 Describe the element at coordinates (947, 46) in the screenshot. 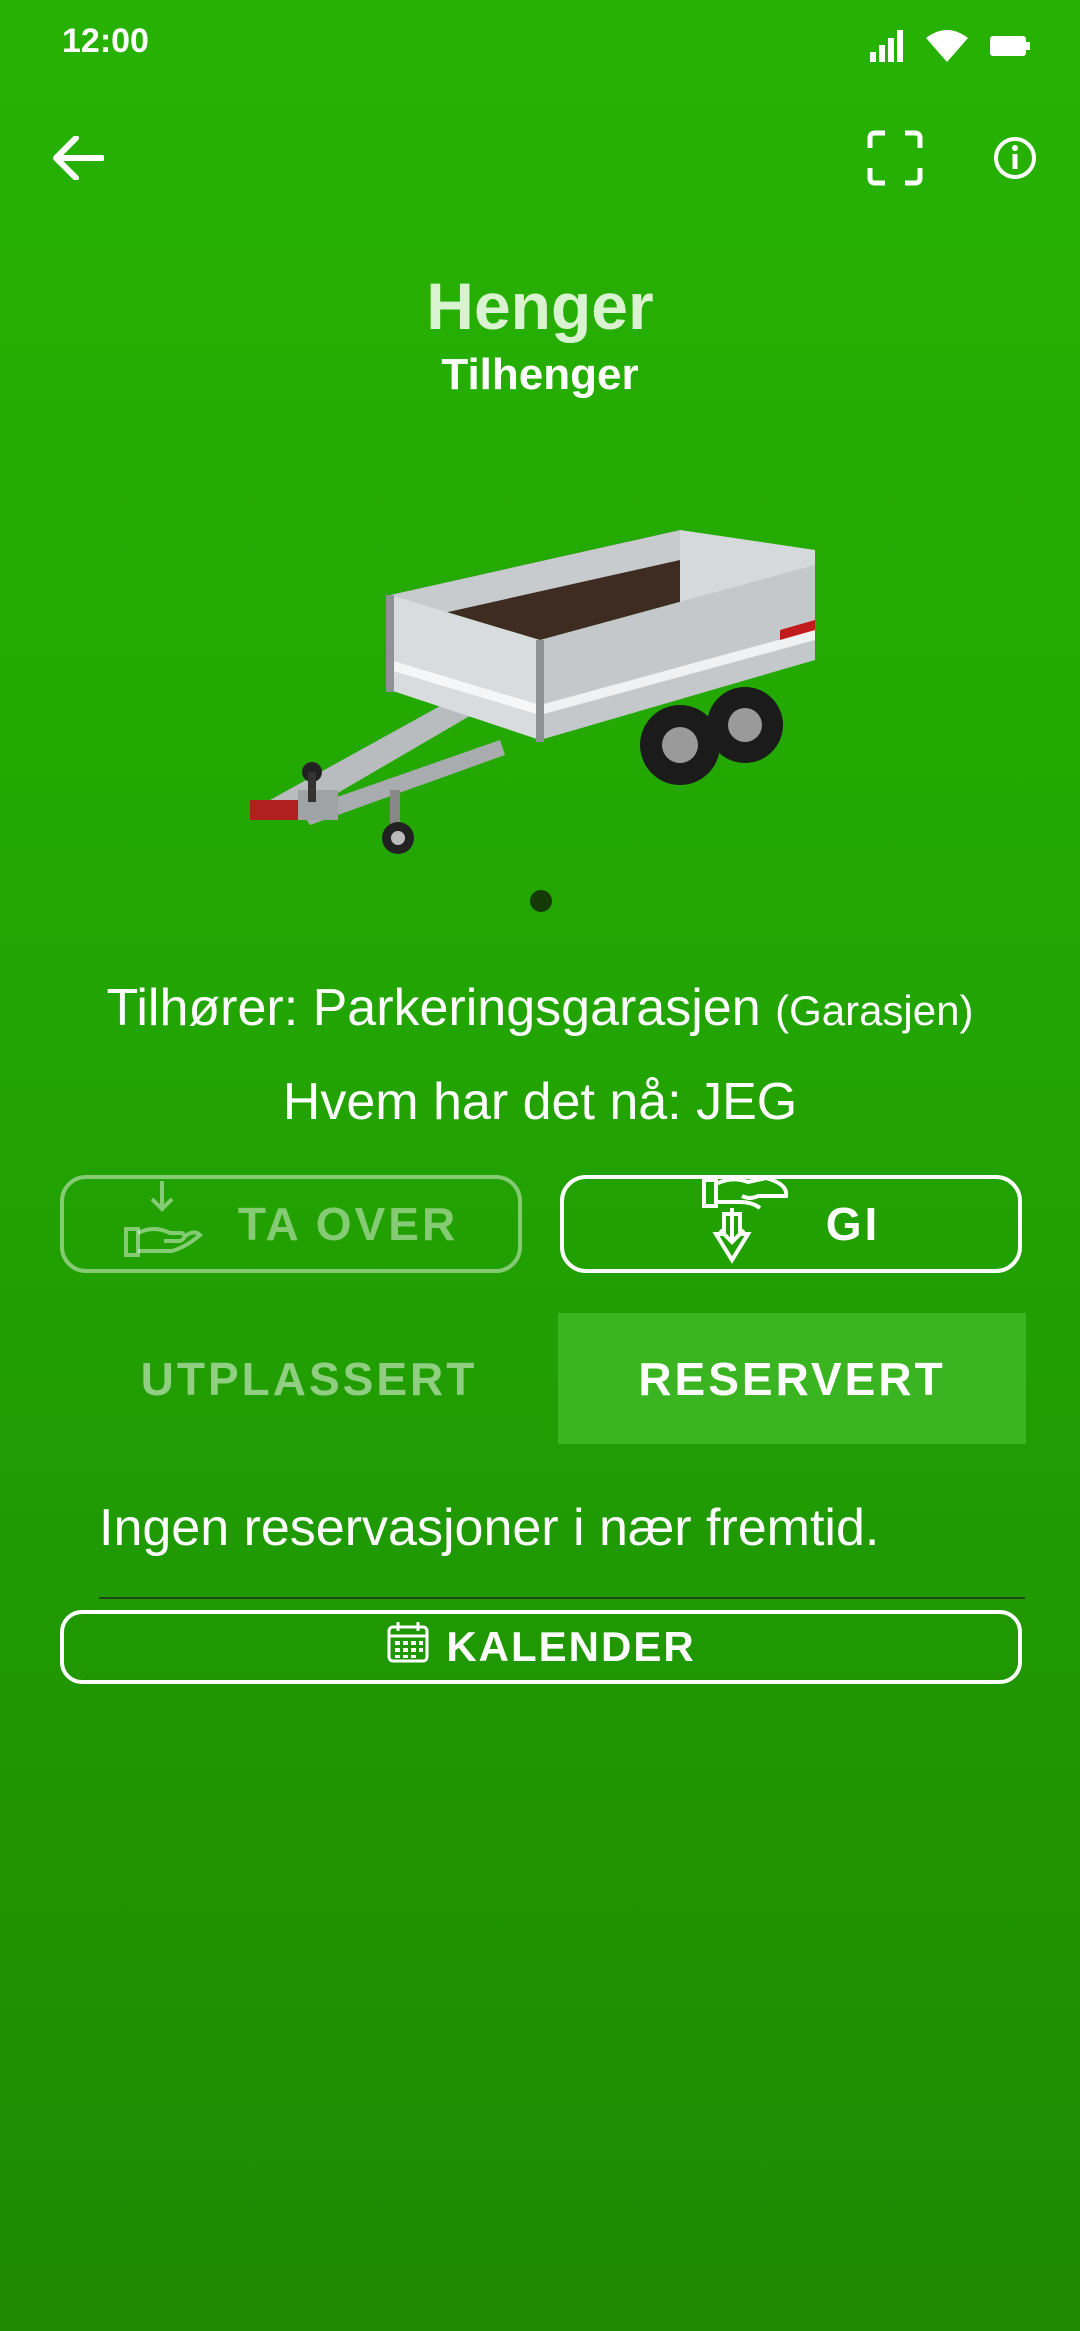

I see `wifi-icon` at that location.